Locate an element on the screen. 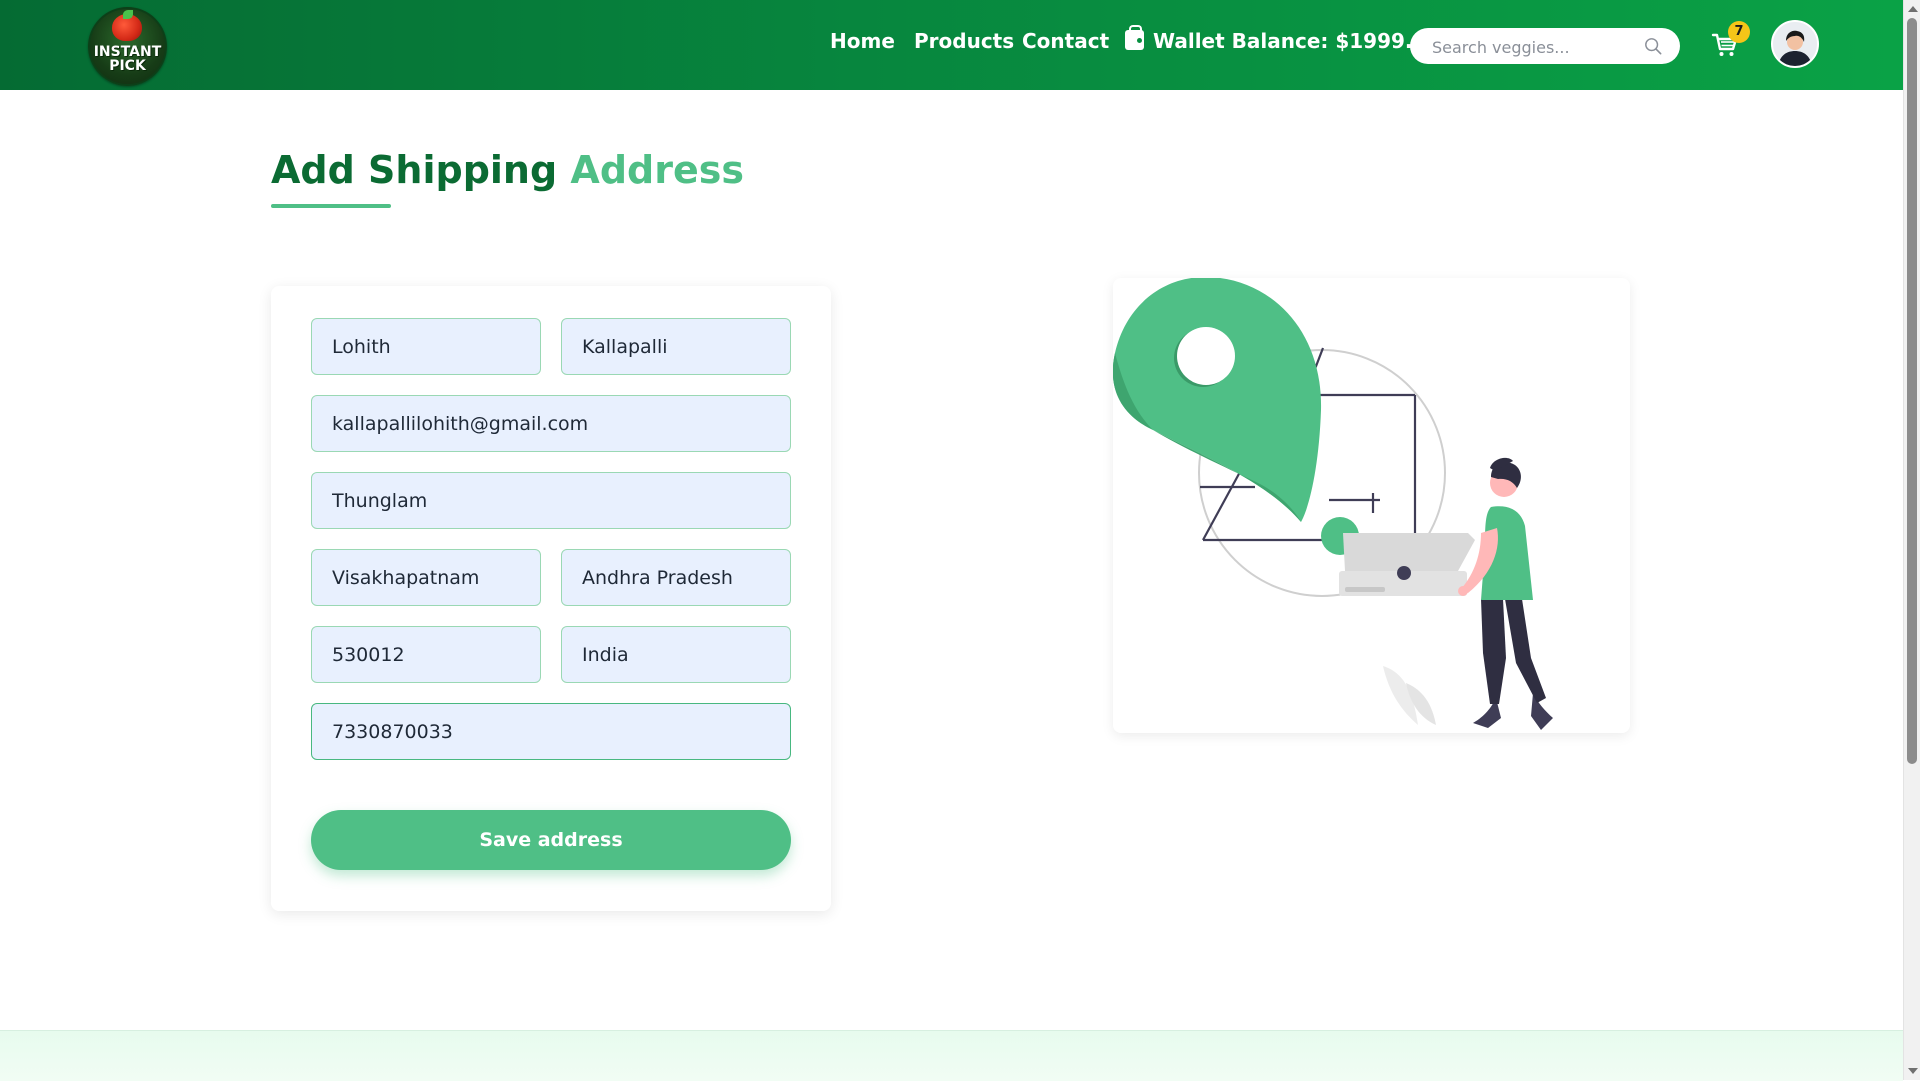 This screenshot has height=1081, width=1920. scroll-up-arrow-icon is located at coordinates (1913, 9).